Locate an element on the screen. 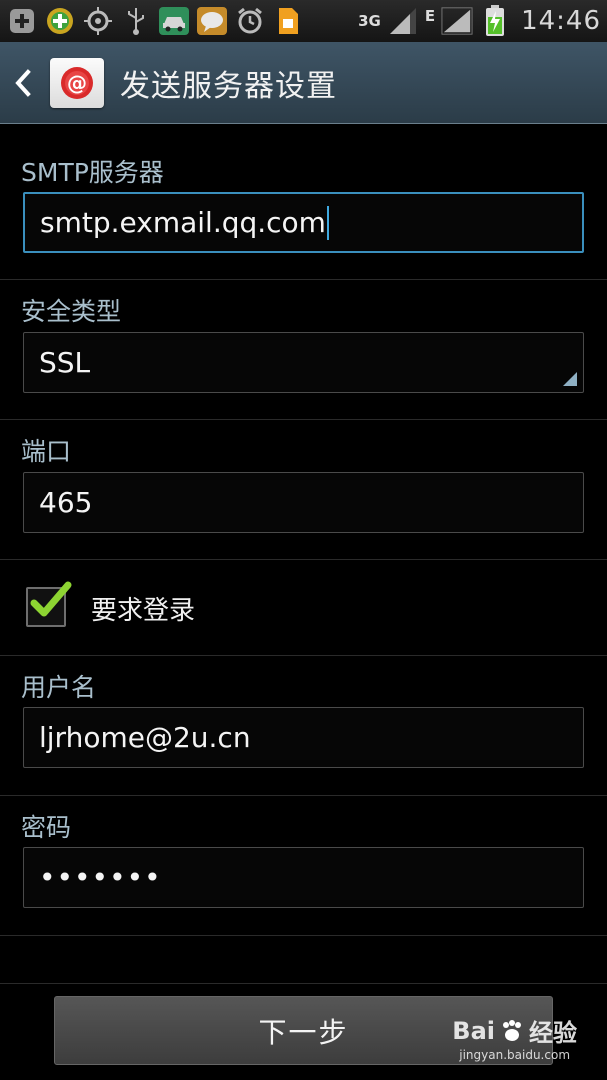 This screenshot has width=607, height=1080. smtp-server-input: smtp.exmail.qq.com is located at coordinates (303, 222).